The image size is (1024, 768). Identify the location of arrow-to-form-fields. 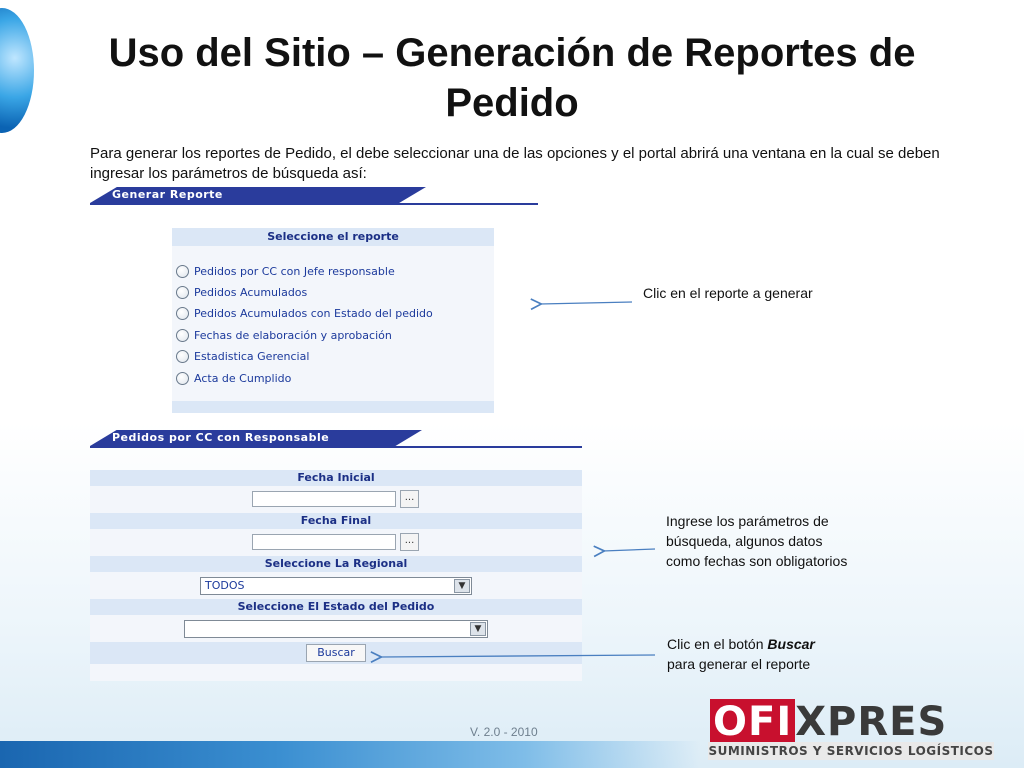
(629, 550).